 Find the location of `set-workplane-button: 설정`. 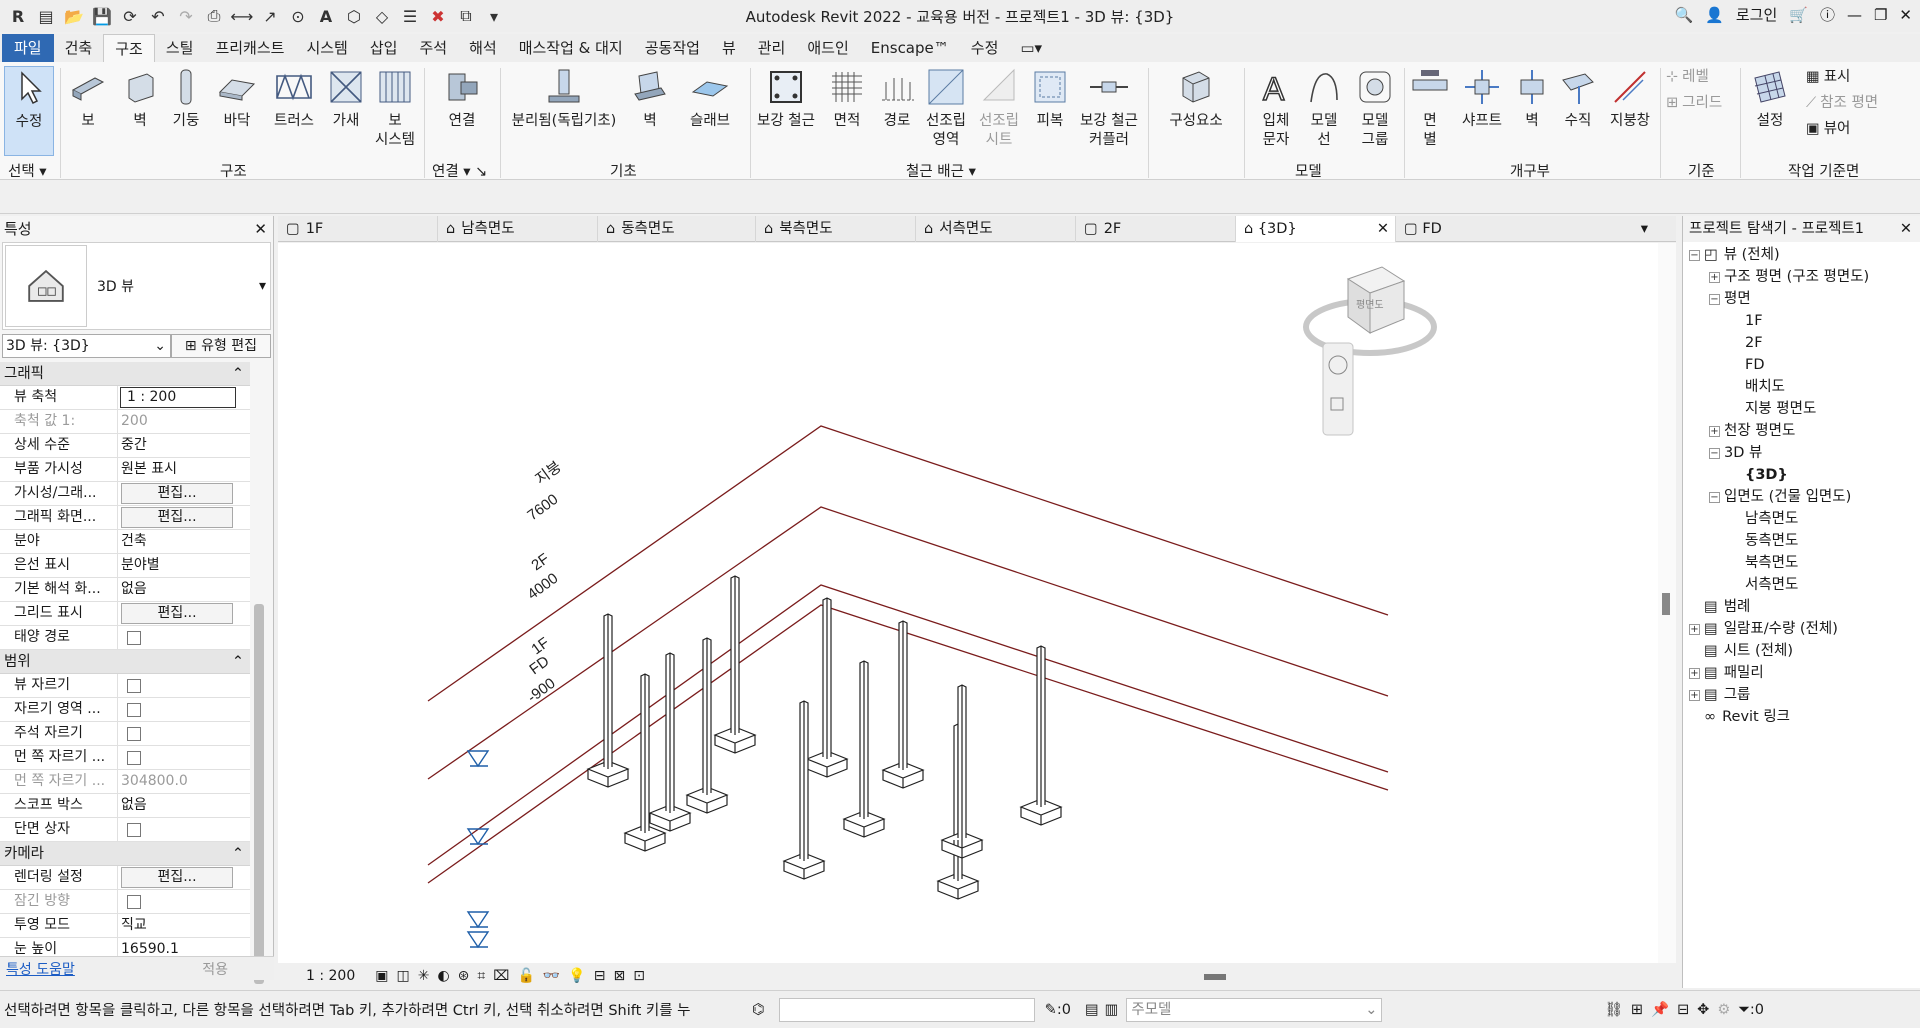

set-workplane-button: 설정 is located at coordinates (1770, 98).